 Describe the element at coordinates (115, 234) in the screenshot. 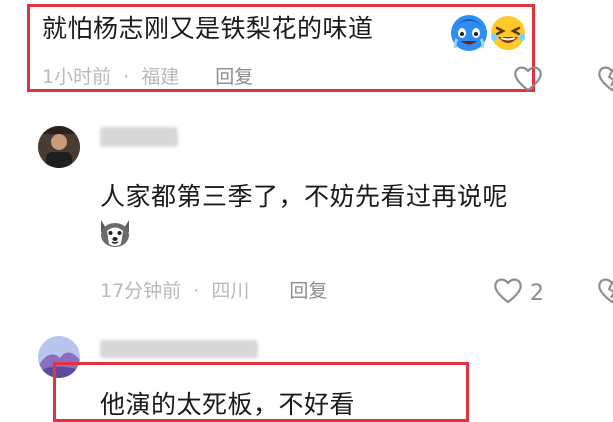

I see `husky-dog-emoji` at that location.